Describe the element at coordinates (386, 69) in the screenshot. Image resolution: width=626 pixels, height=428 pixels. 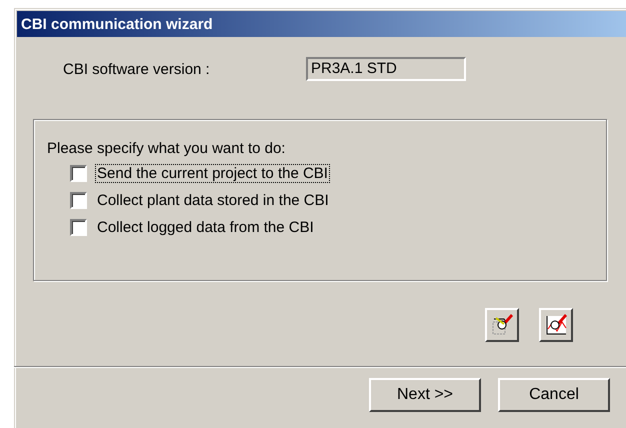
I see `version-field: PR3A.1 STD` at that location.